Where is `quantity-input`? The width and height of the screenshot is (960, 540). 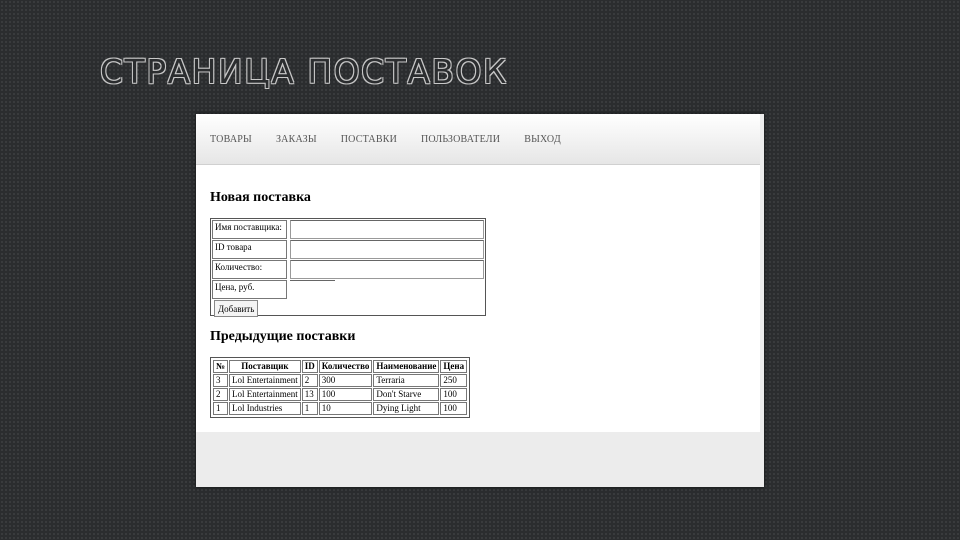 quantity-input is located at coordinates (387, 269).